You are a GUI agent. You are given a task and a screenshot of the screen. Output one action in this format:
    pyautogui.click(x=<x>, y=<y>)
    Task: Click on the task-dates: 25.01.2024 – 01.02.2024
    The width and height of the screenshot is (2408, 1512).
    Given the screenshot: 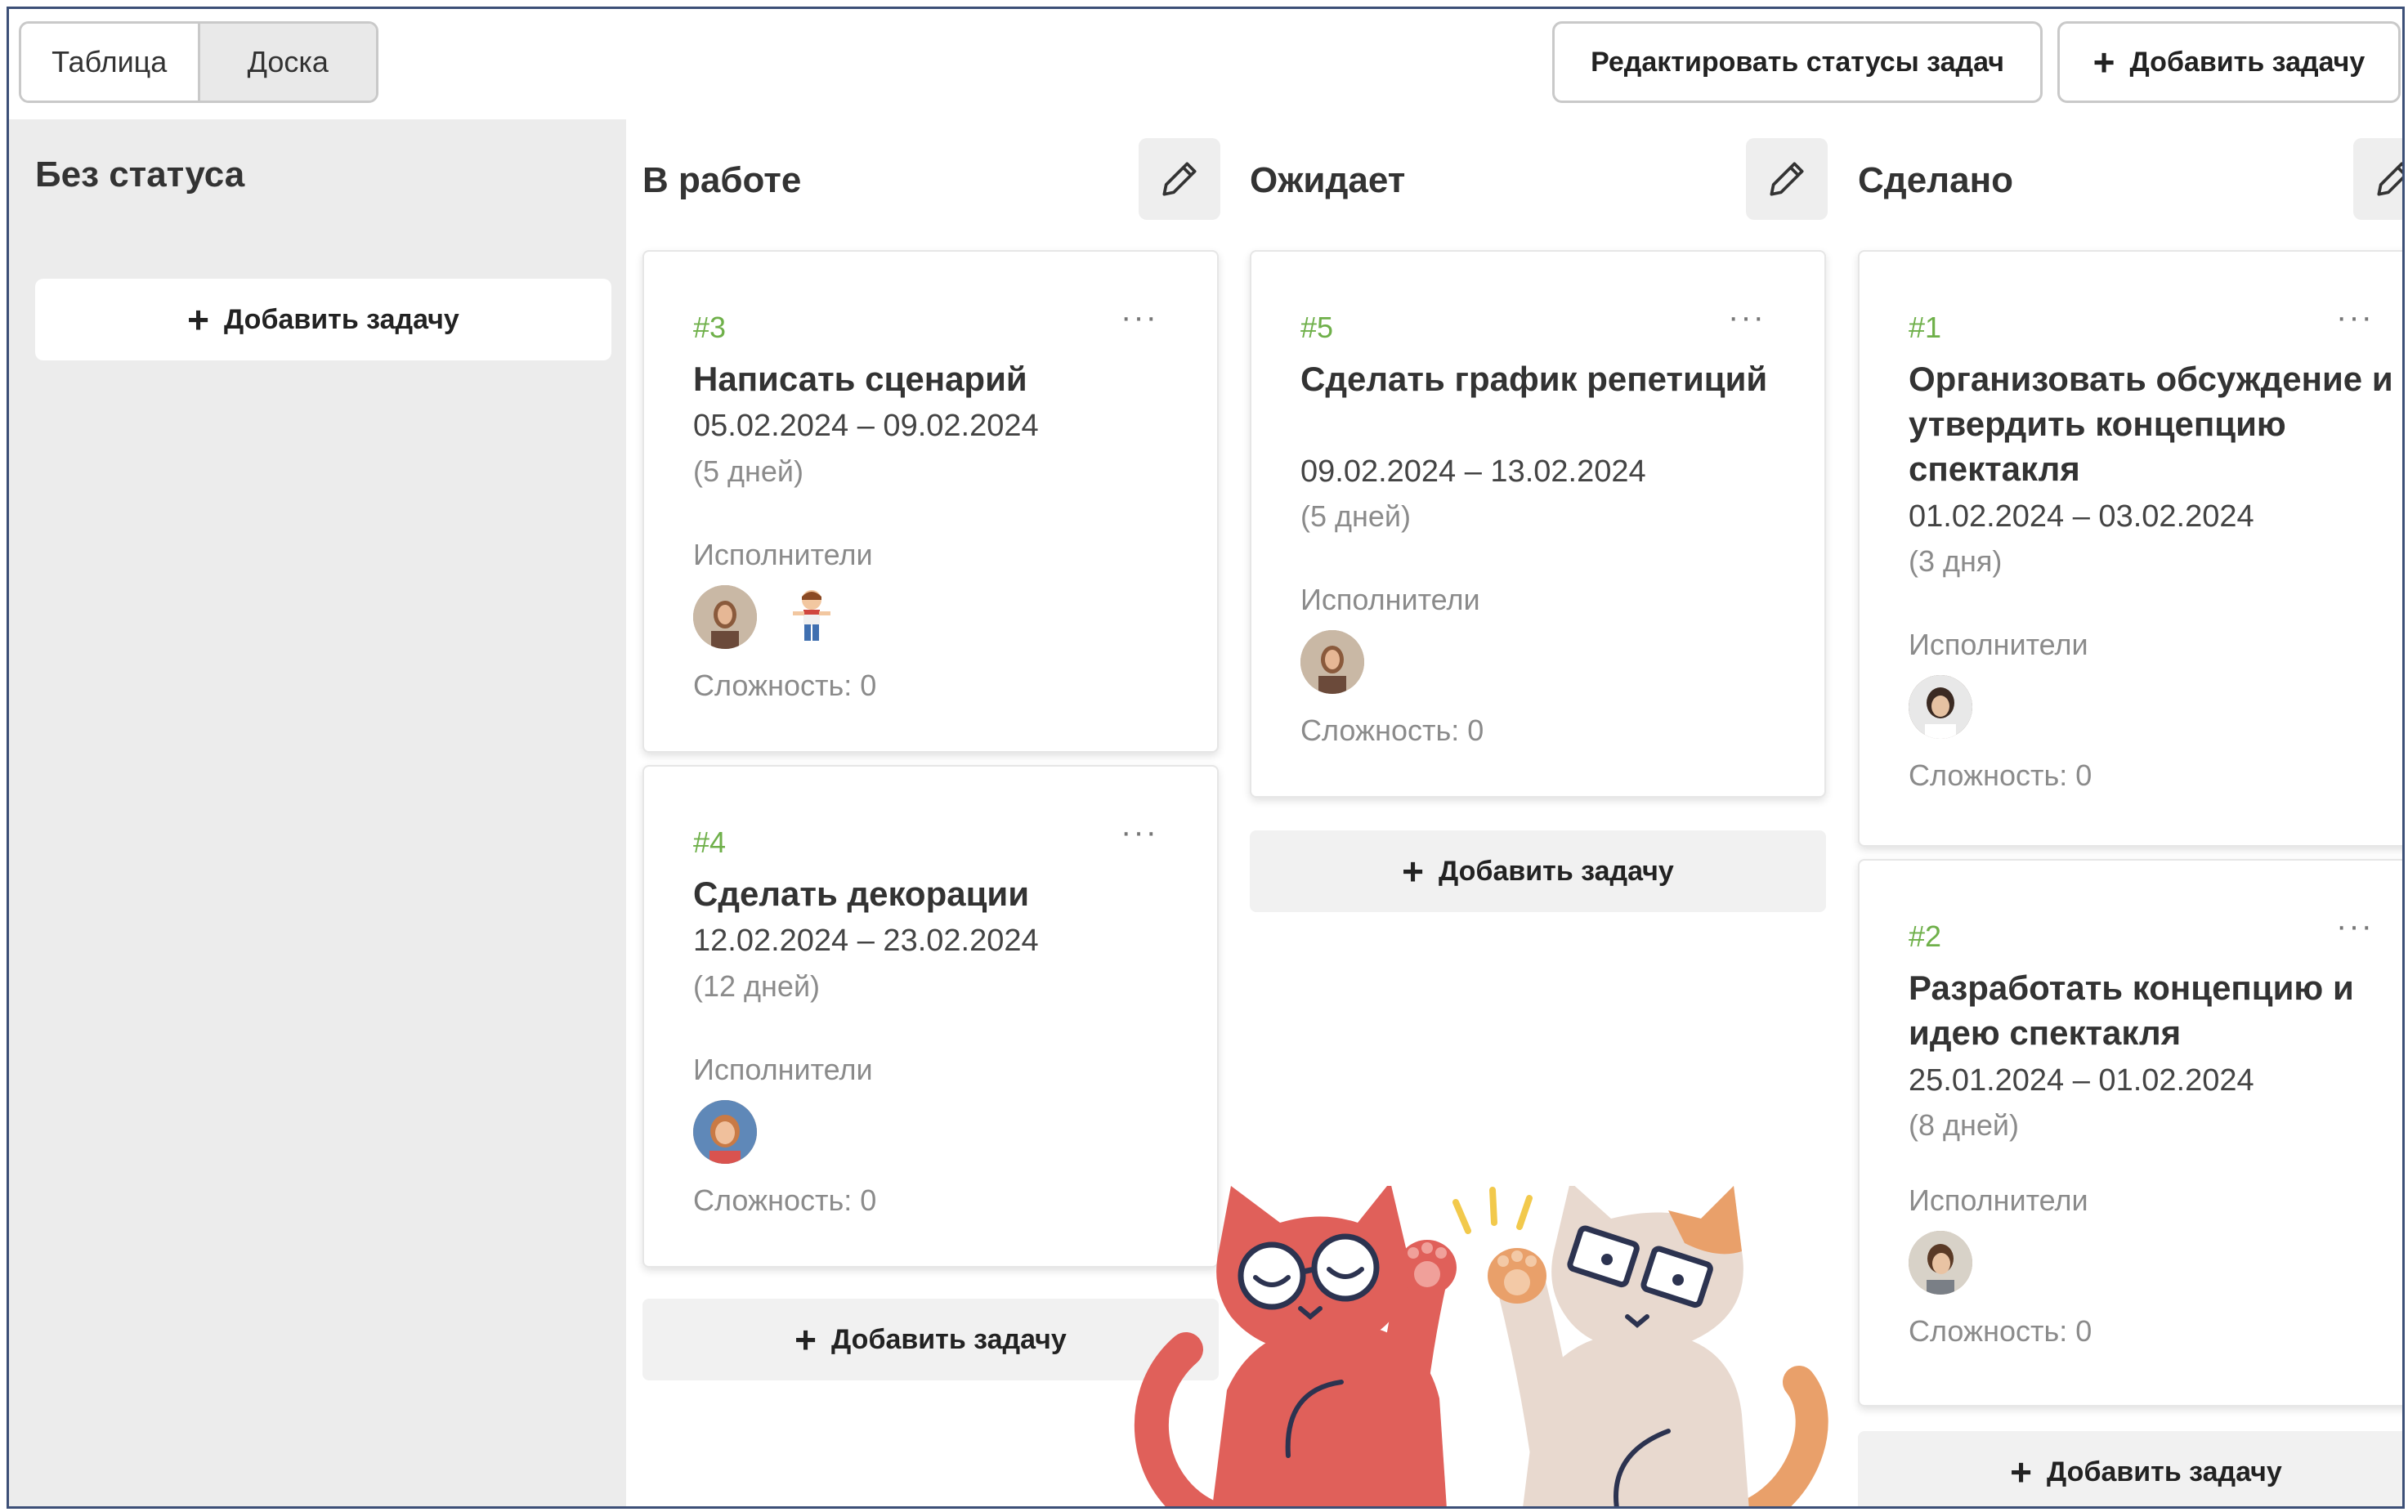 What is the action you would take?
    pyautogui.click(x=2082, y=1080)
    